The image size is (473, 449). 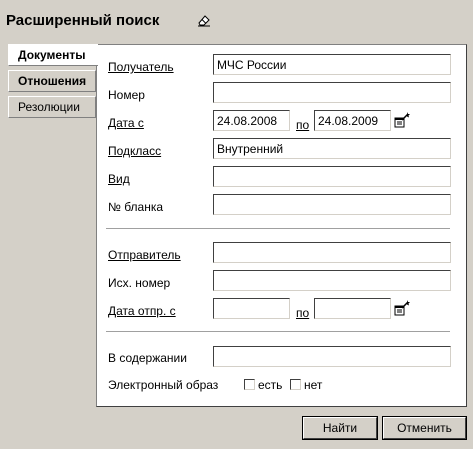 I want to click on tab-relations: Отношения, so click(x=52, y=81).